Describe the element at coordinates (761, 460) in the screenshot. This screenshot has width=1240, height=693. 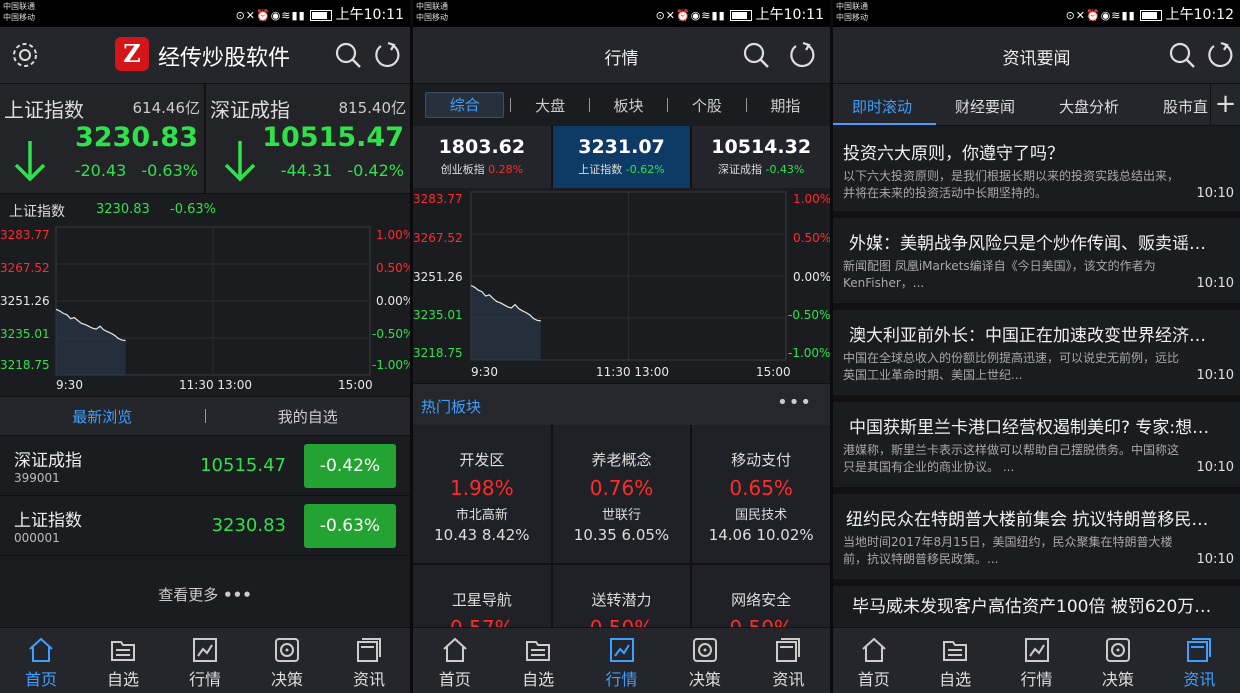
I see `sector-name: 移动支付` at that location.